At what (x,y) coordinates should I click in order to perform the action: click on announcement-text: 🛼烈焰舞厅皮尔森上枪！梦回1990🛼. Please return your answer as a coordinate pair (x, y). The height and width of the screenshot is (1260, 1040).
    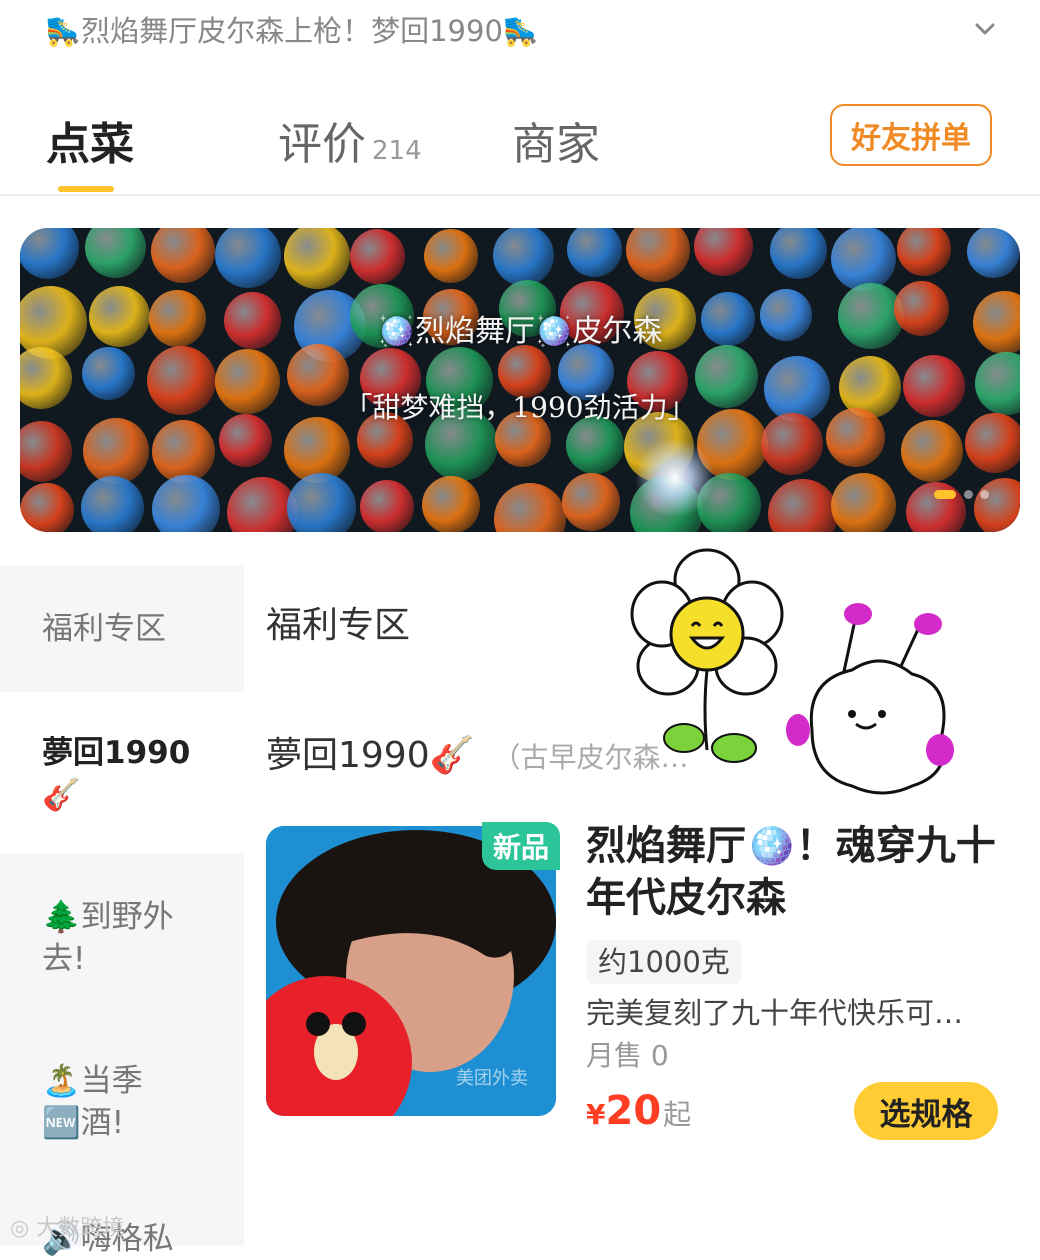
    Looking at the image, I should click on (292, 31).